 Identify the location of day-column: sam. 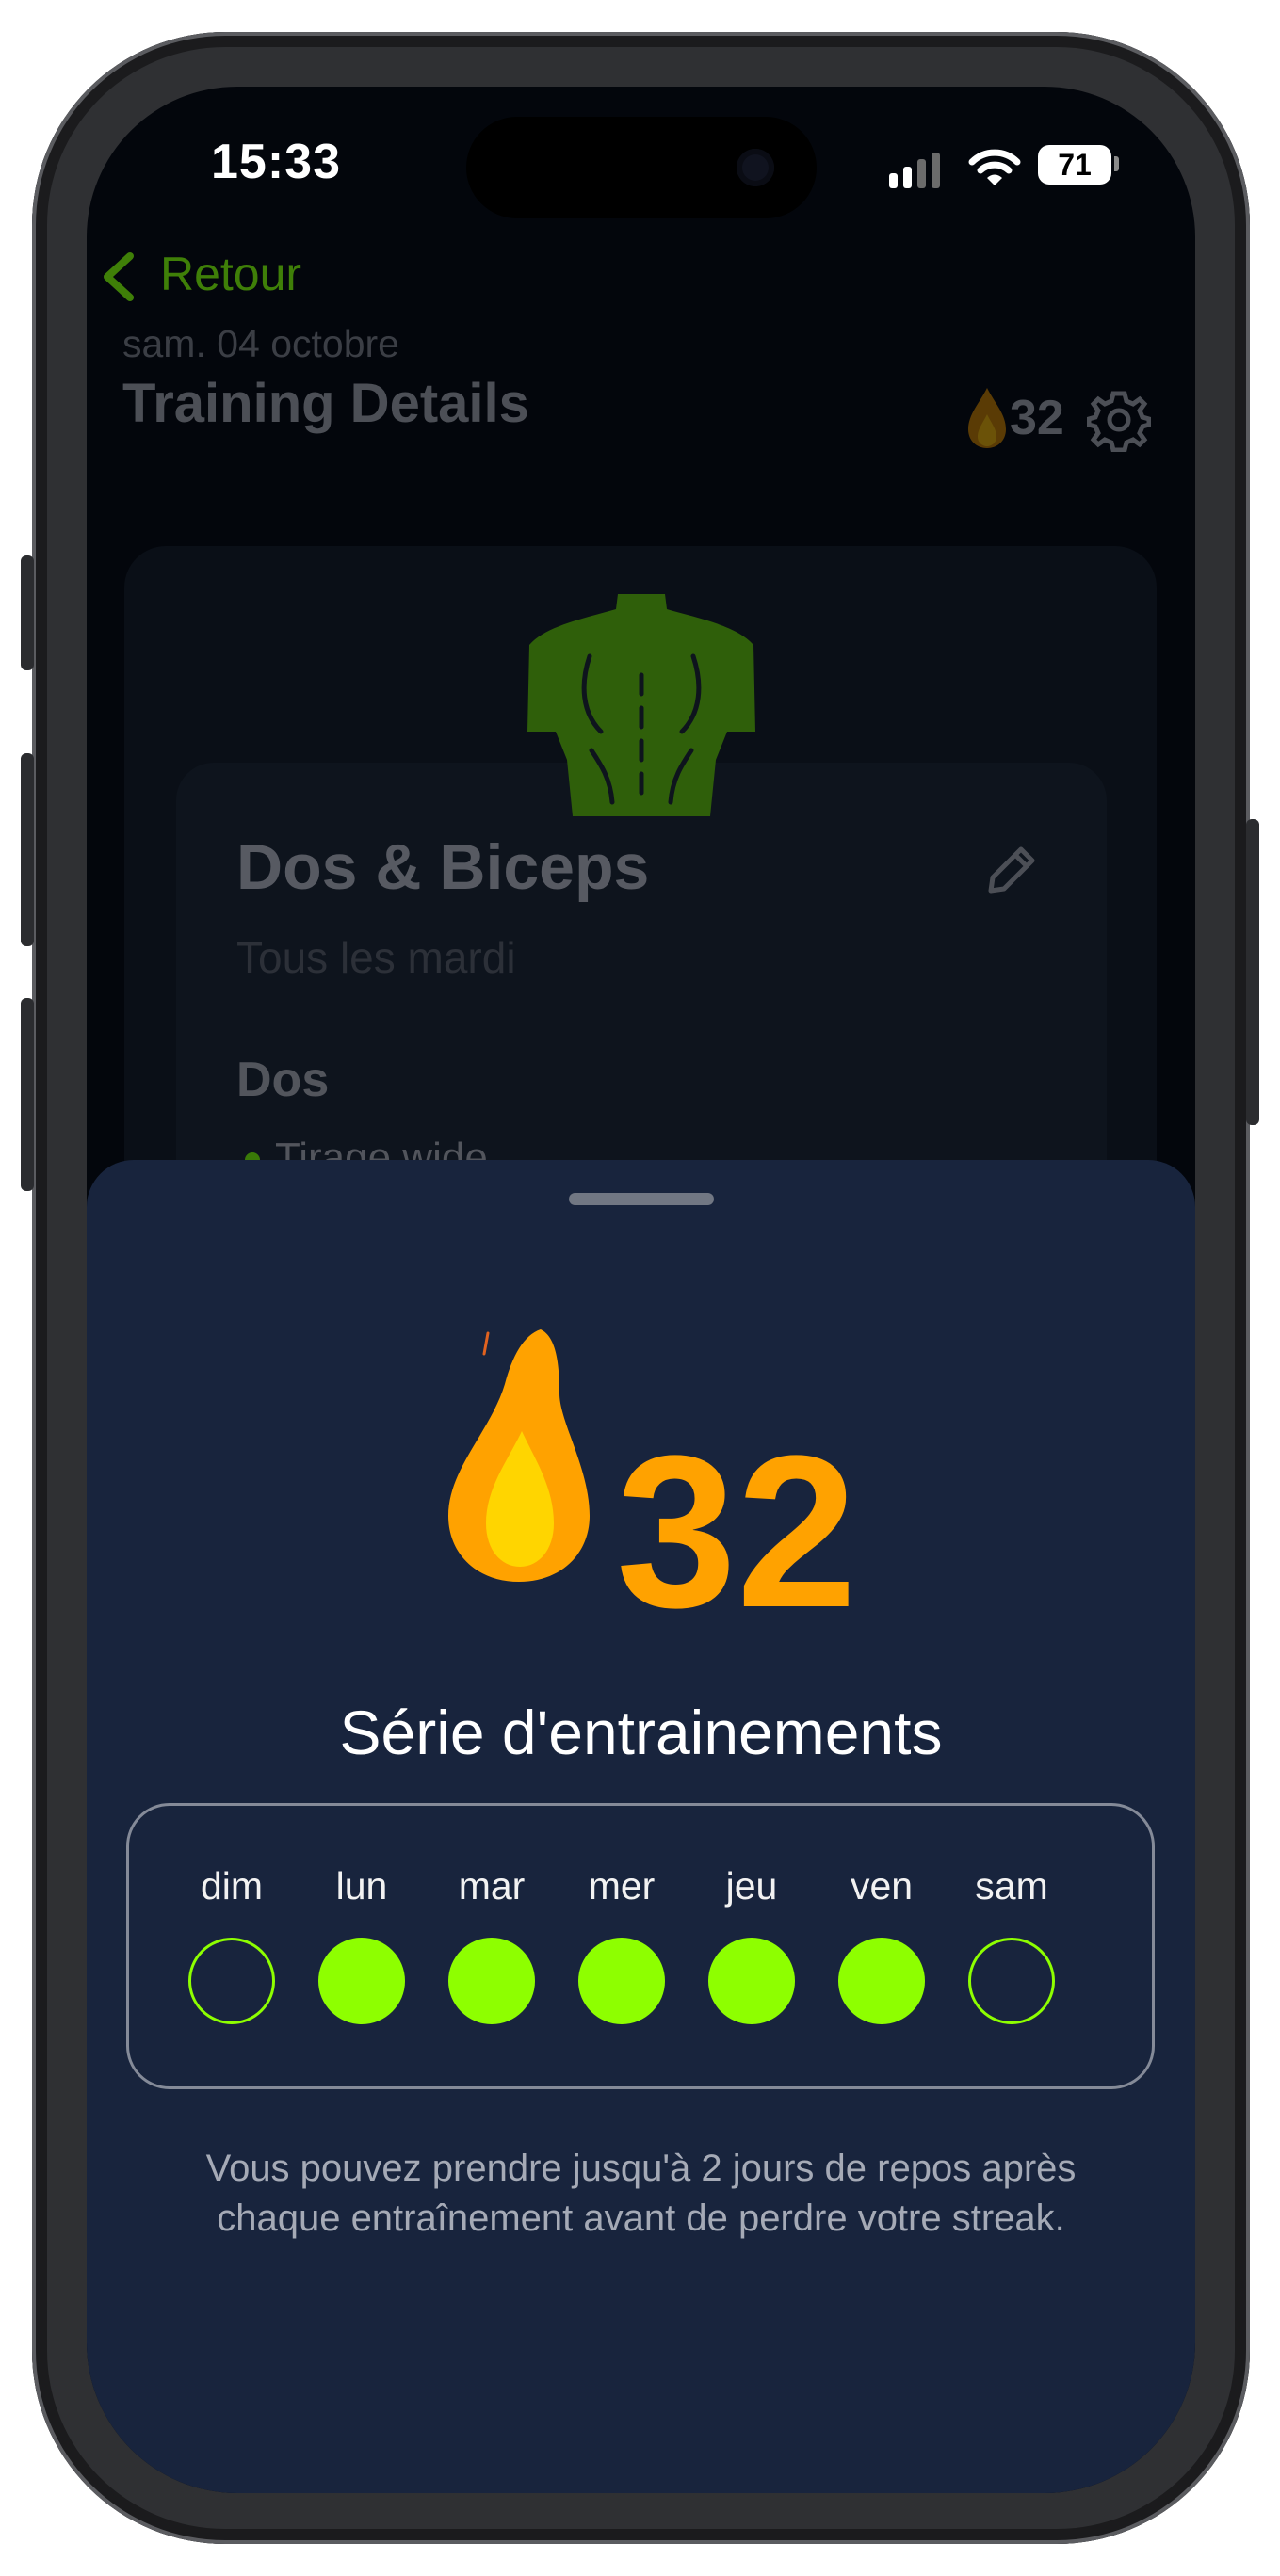
(1011, 1915).